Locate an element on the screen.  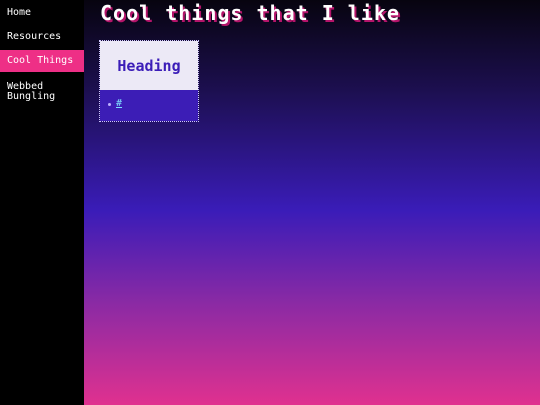
card-header: Heading is located at coordinates (149, 65).